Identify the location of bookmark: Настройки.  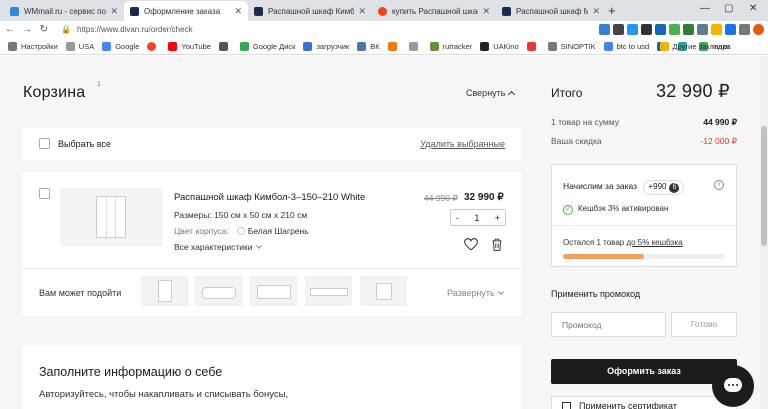
(33, 46).